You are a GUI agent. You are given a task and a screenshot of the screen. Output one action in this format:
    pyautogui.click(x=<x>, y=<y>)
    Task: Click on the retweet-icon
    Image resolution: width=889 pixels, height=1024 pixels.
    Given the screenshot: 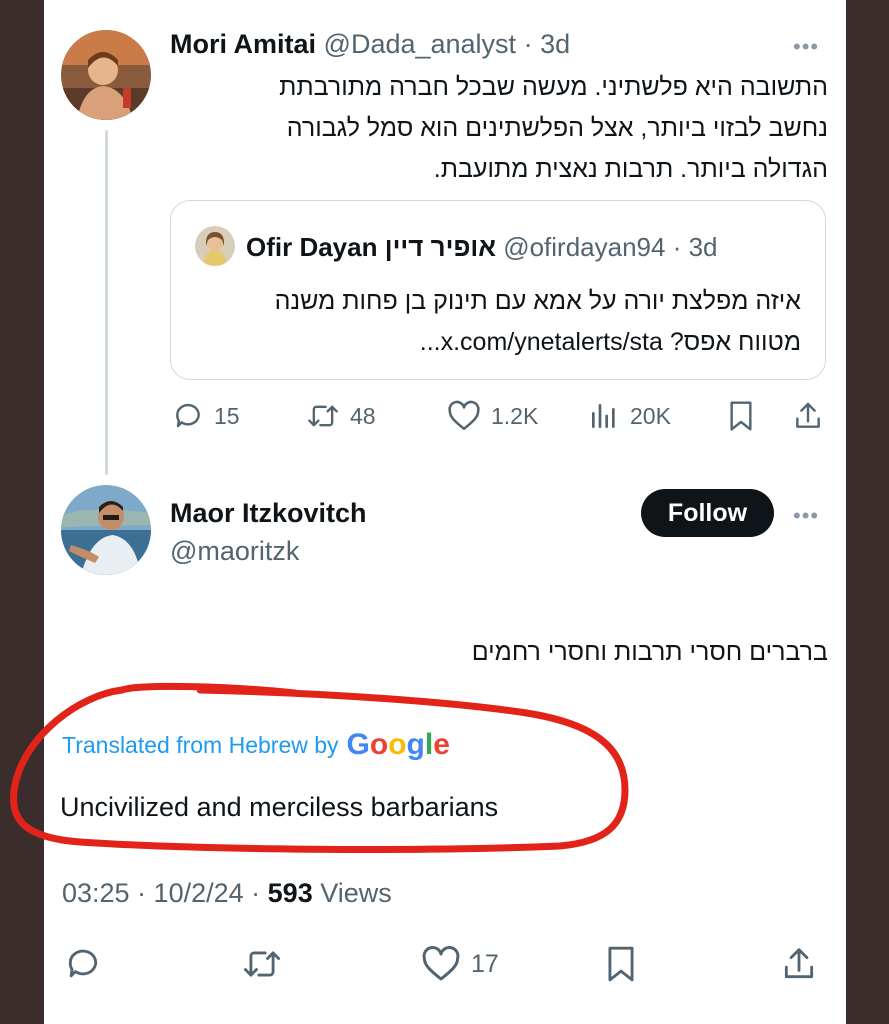 What is the action you would take?
    pyautogui.click(x=262, y=964)
    